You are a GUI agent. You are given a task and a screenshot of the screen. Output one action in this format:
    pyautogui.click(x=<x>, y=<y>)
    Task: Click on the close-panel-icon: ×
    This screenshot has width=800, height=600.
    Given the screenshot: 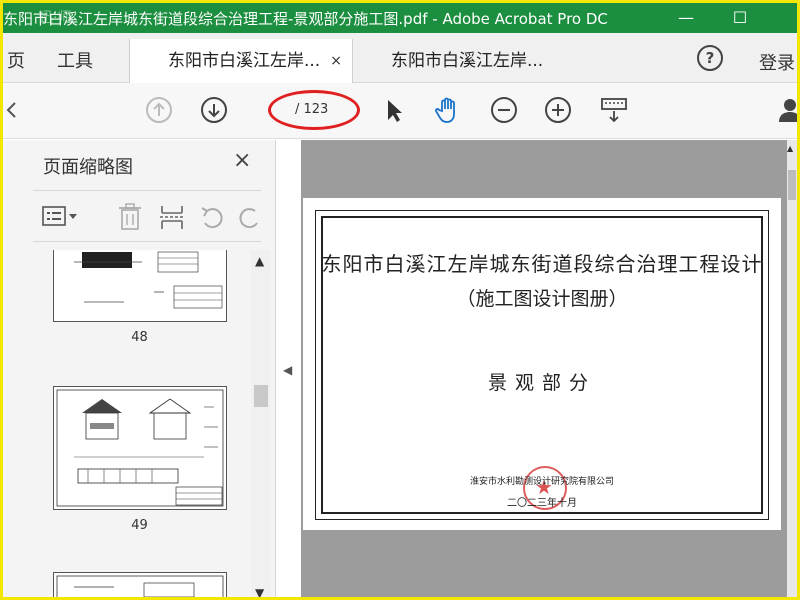 What is the action you would take?
    pyautogui.click(x=242, y=160)
    